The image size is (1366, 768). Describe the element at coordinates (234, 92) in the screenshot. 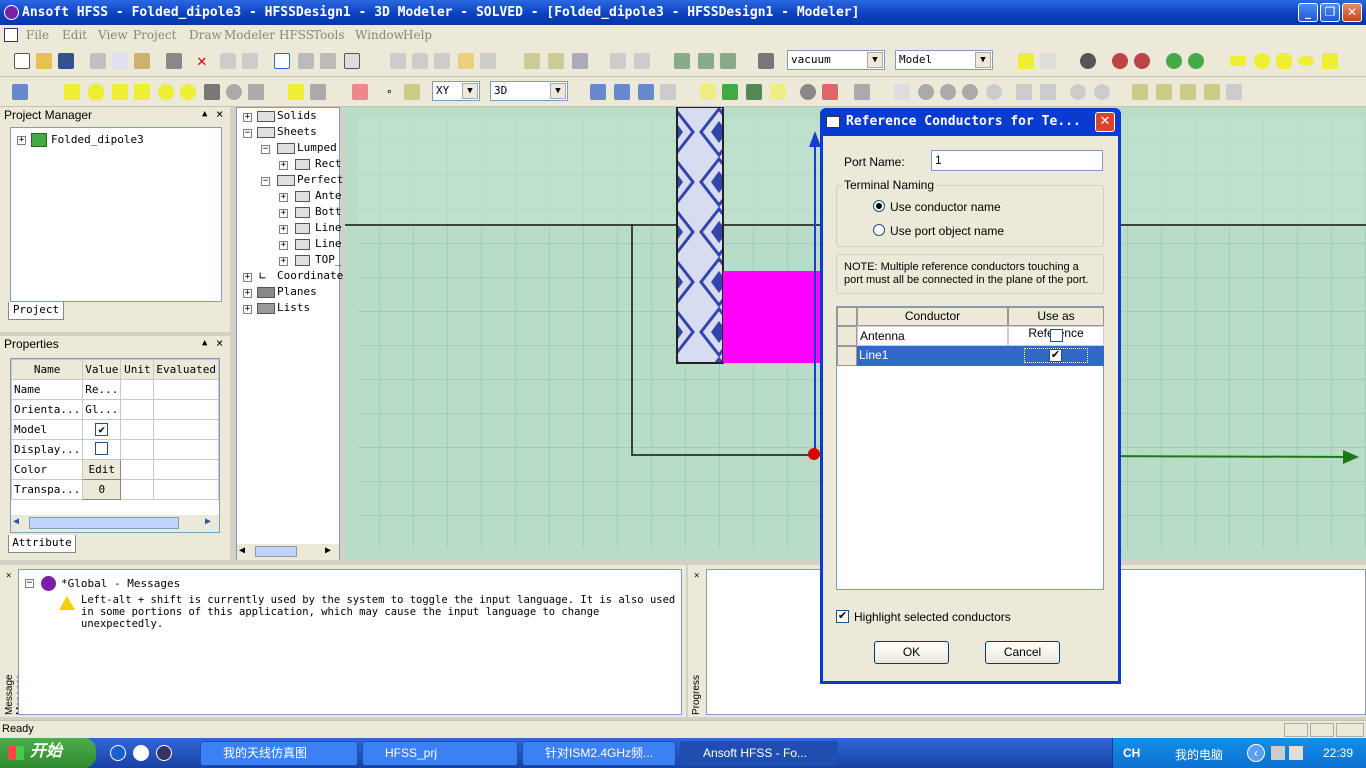

I see `spiral-icon` at that location.